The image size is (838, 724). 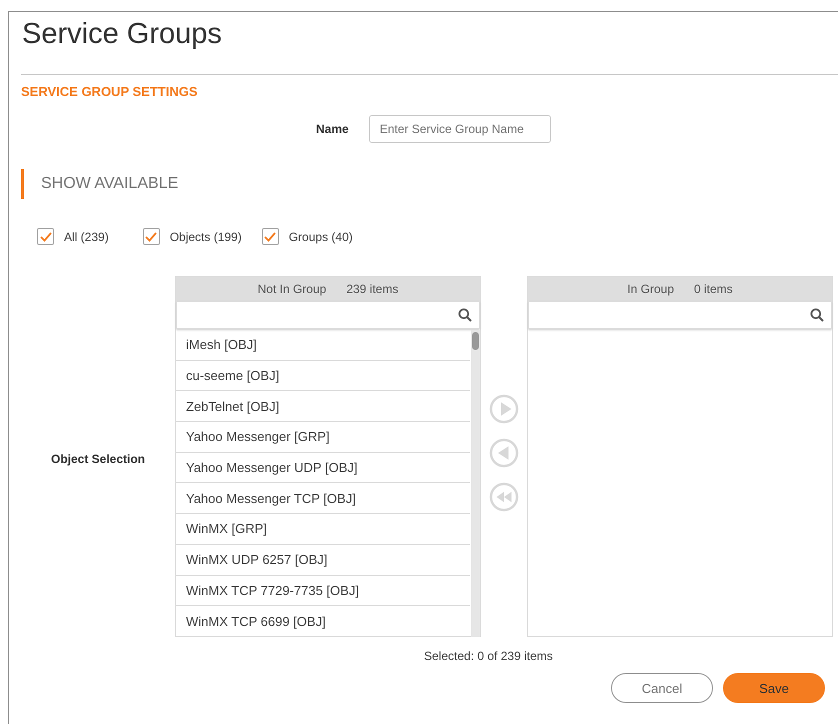 What do you see at coordinates (292, 289) in the screenshot?
I see `list-title: Not In Group` at bounding box center [292, 289].